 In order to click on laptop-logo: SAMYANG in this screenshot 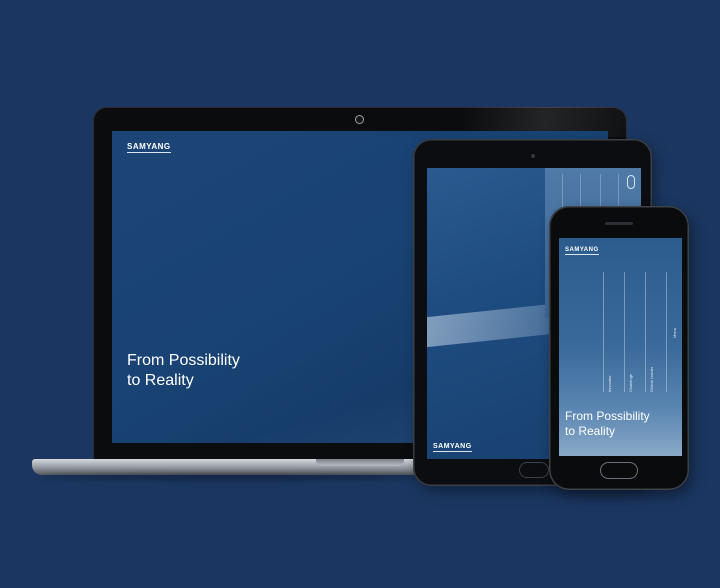, I will do `click(149, 148)`.